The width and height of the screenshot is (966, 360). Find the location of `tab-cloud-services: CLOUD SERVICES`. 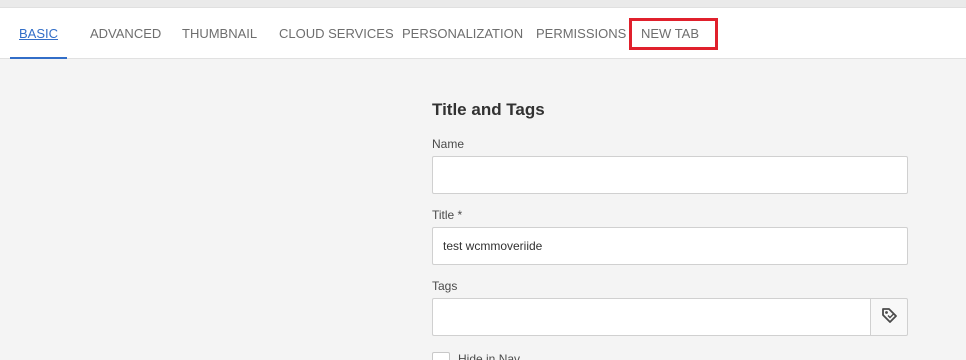

tab-cloud-services: CLOUD SERVICES is located at coordinates (336, 33).